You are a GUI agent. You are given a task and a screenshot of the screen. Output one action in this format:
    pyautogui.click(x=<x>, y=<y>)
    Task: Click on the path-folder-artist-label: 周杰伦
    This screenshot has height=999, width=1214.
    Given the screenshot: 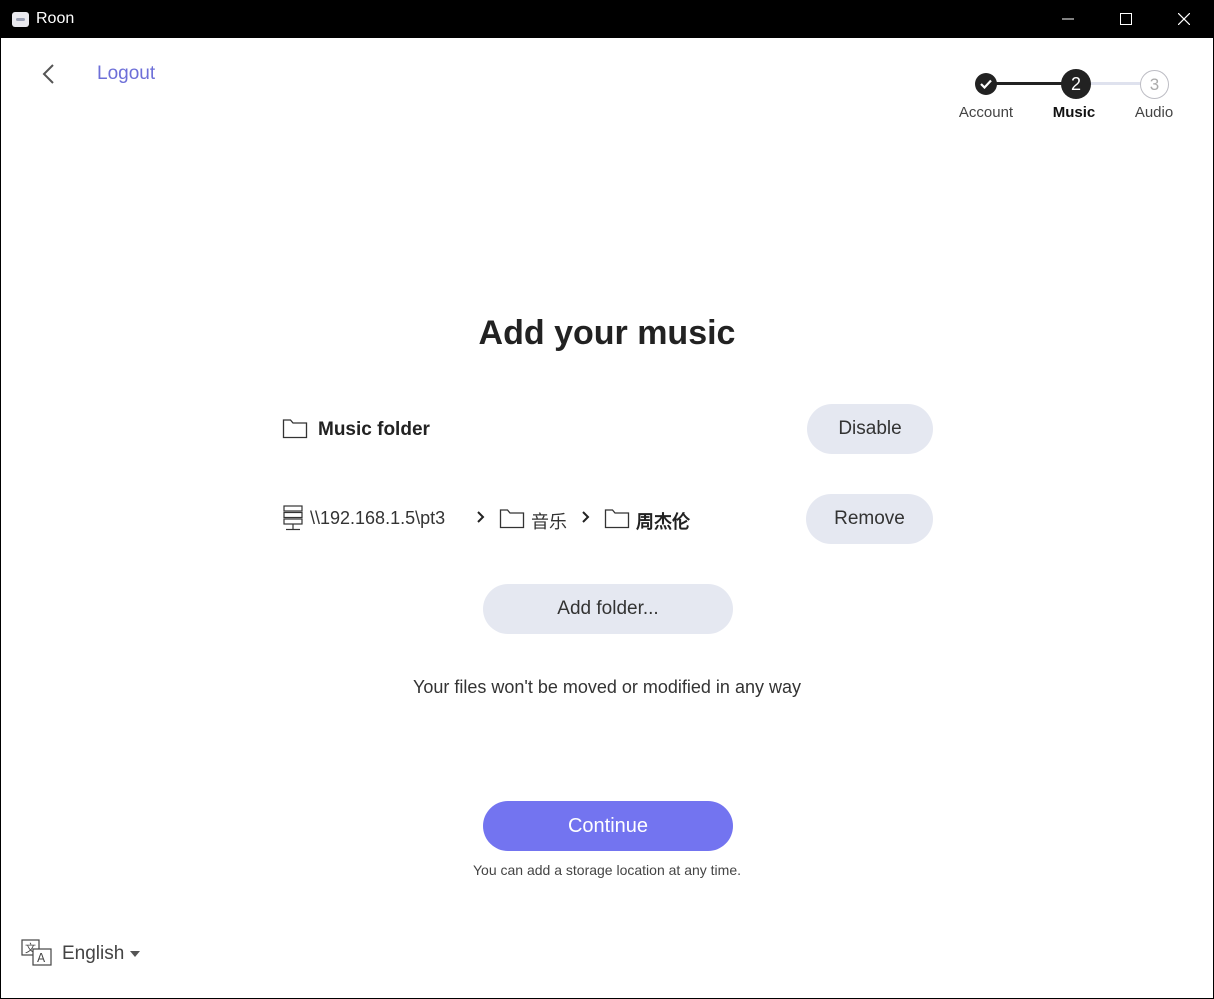 What is the action you would take?
    pyautogui.click(x=663, y=522)
    